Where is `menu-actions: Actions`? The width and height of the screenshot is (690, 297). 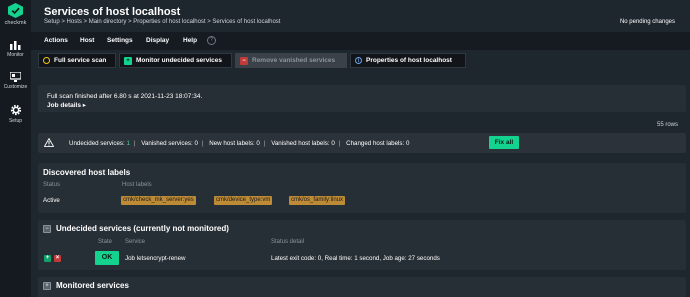 menu-actions: Actions is located at coordinates (56, 40).